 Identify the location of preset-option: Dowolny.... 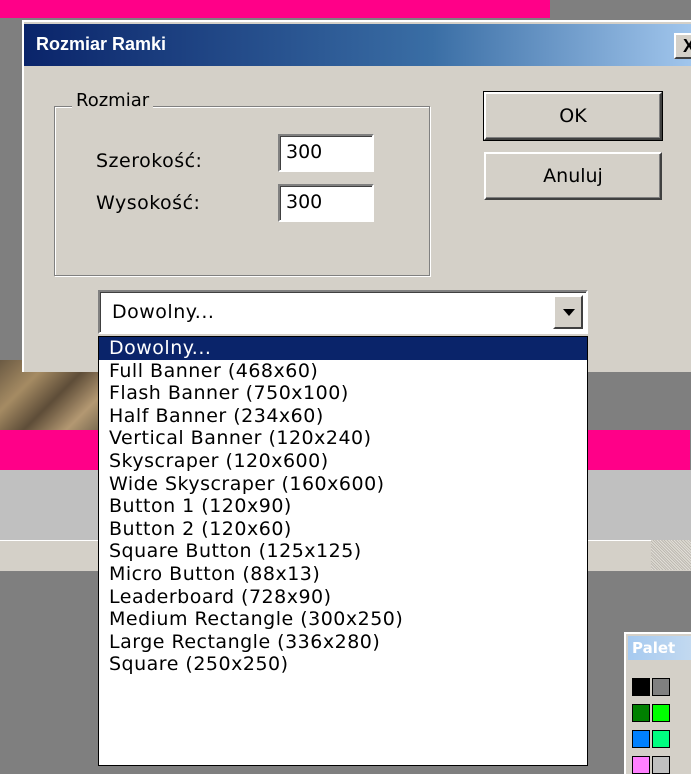
(343, 348).